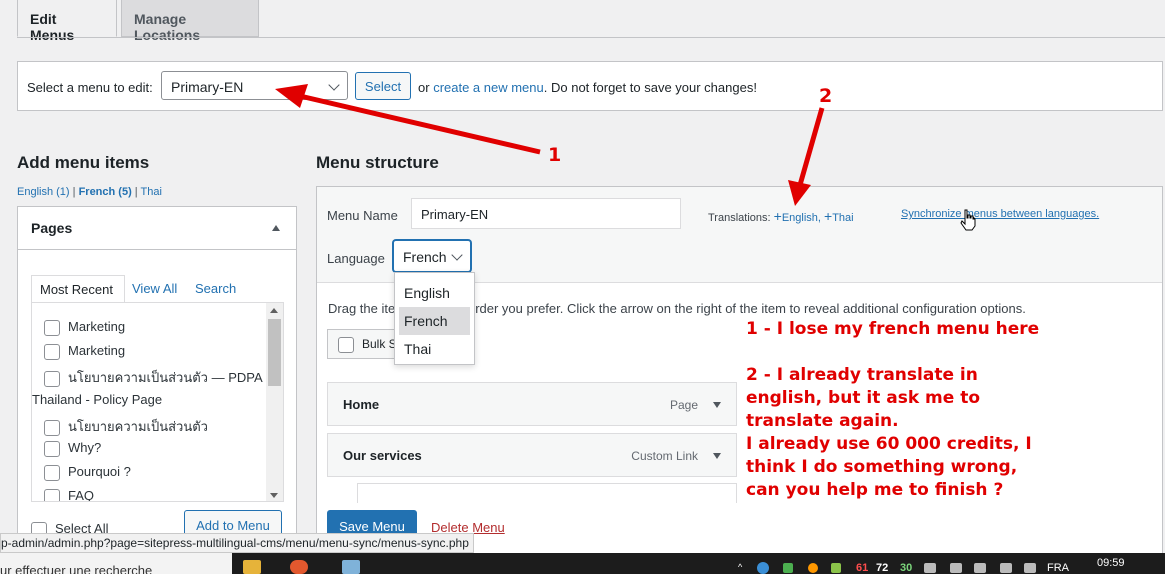 The image size is (1165, 574). What do you see at coordinates (291, 96) in the screenshot?
I see `arrow-head-1-icon` at bounding box center [291, 96].